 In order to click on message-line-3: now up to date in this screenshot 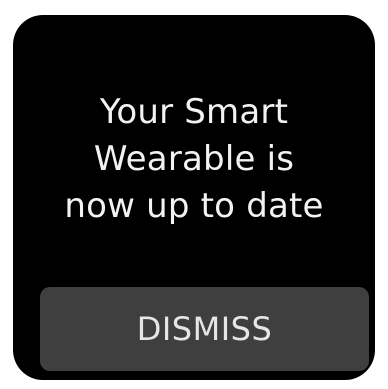, I will do `click(194, 206)`.